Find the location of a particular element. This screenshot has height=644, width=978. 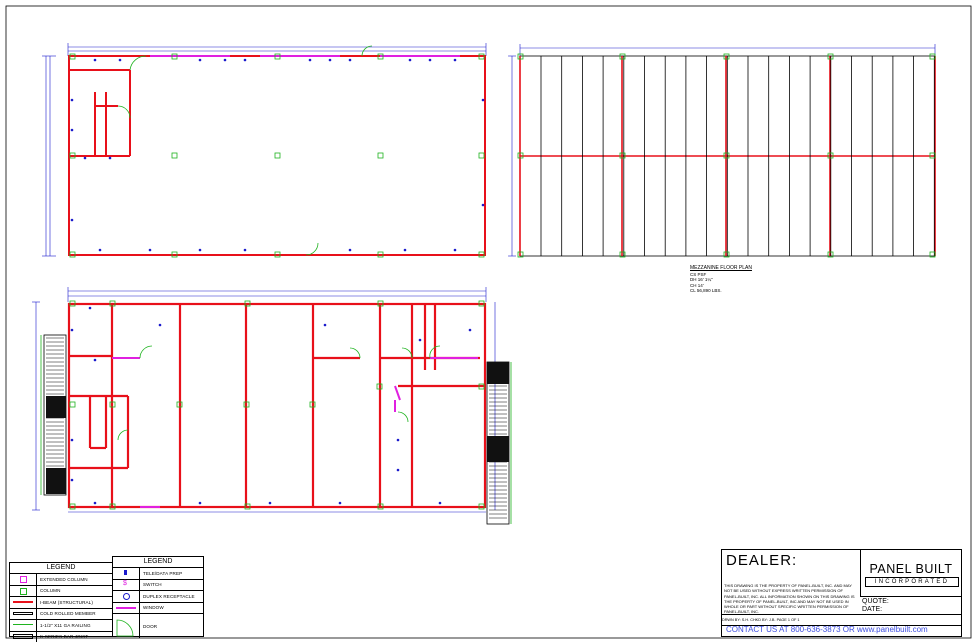

date-label: DATE: is located at coordinates (872, 609).